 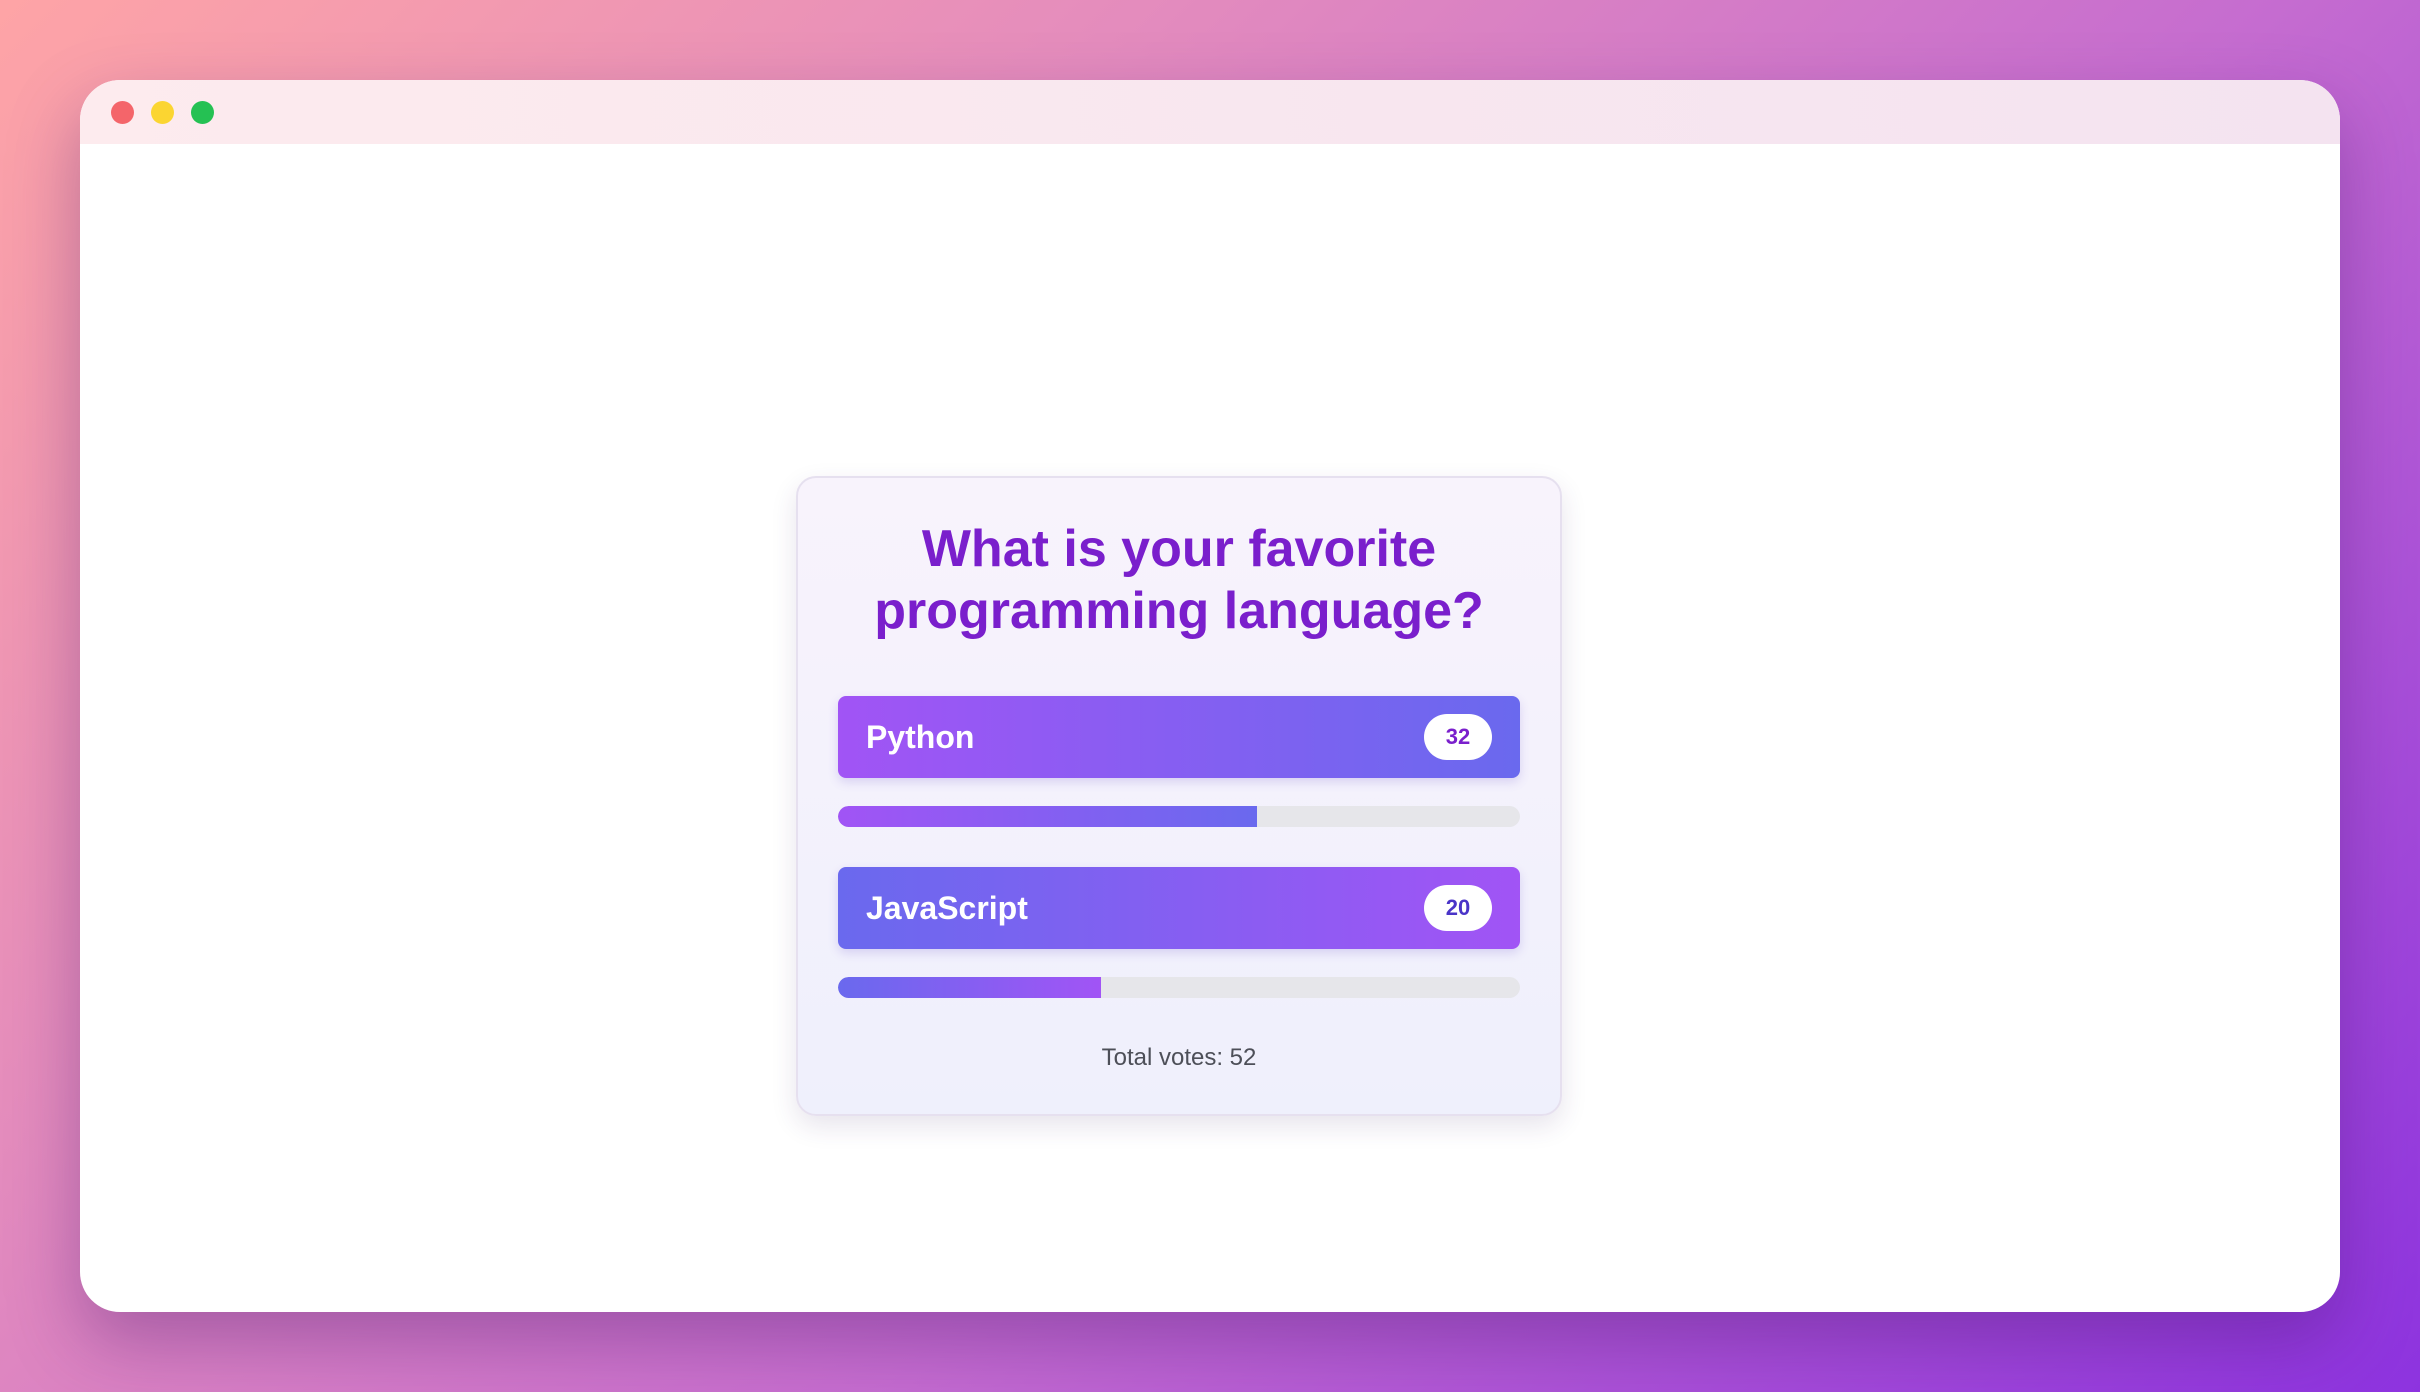 What do you see at coordinates (1179, 1057) in the screenshot?
I see `total-votes-text: Total votes: 52` at bounding box center [1179, 1057].